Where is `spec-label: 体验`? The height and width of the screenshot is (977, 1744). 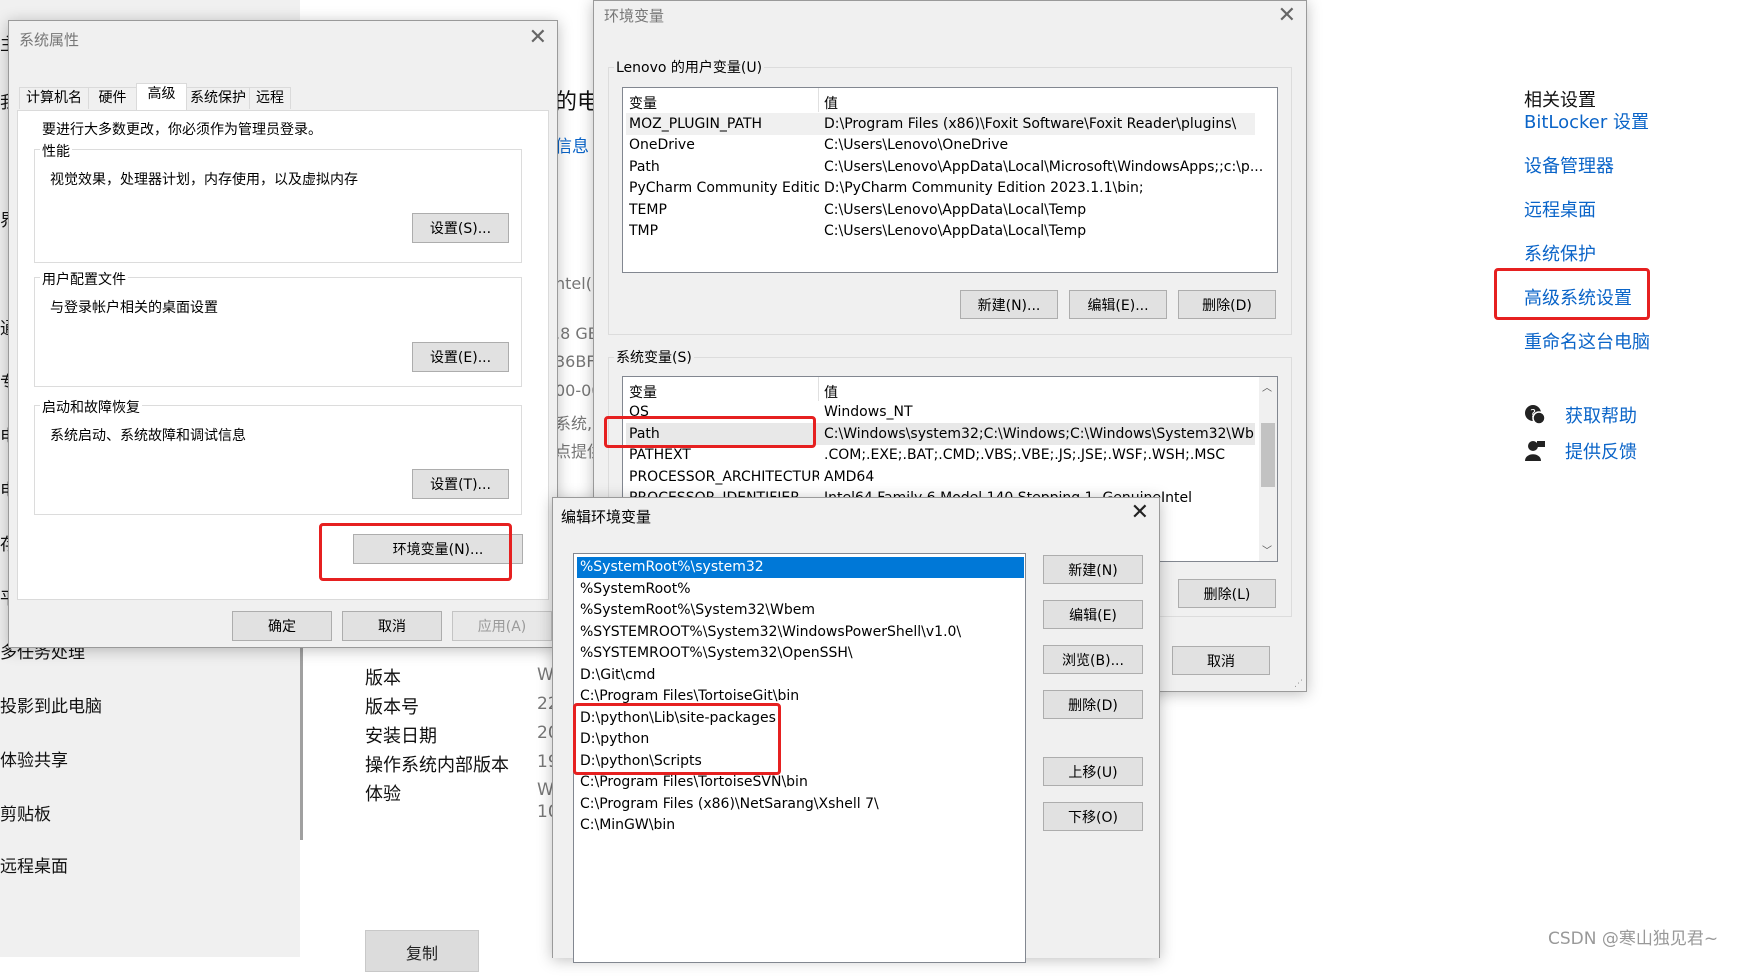
spec-label: 体验 is located at coordinates (383, 794).